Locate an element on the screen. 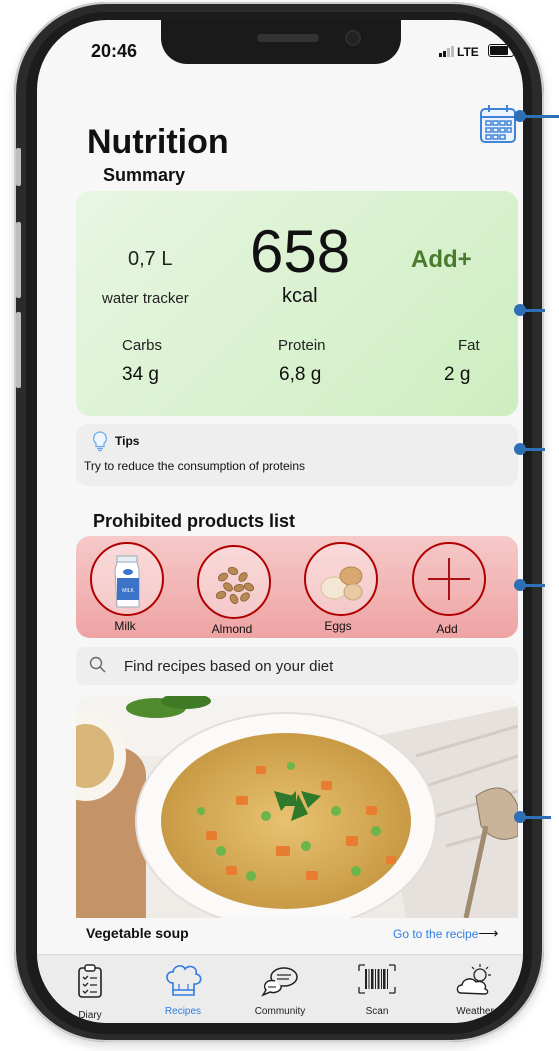  tab-recipes-label: Recipes is located at coordinates (183, 1011).